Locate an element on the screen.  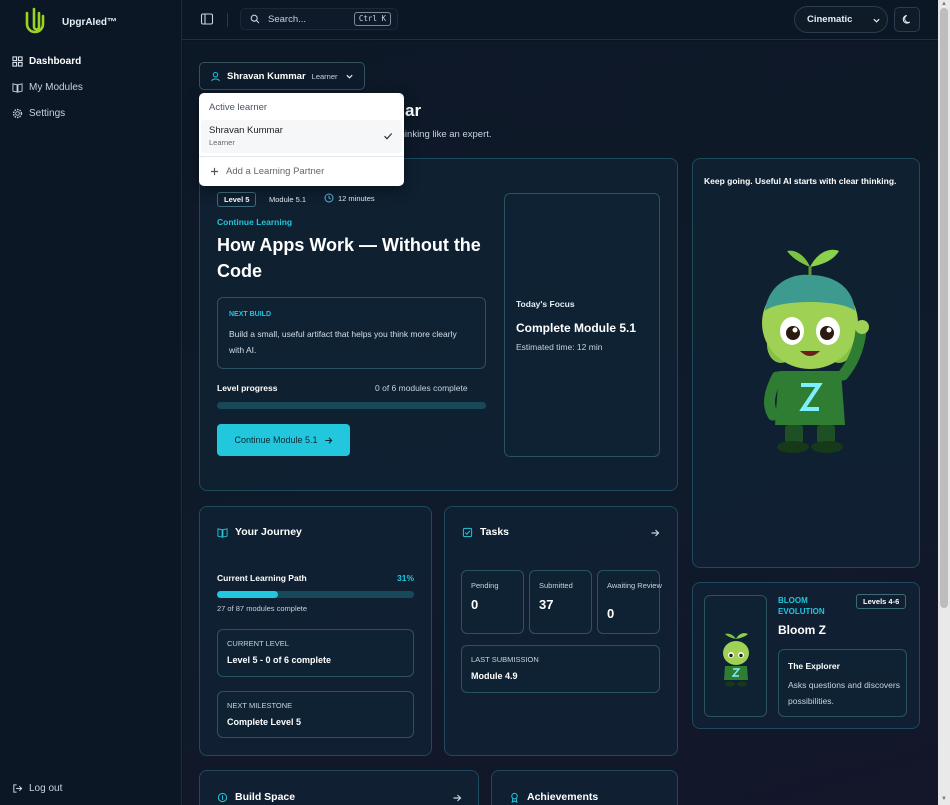
build-space-card: Build Space is located at coordinates (339, 787).